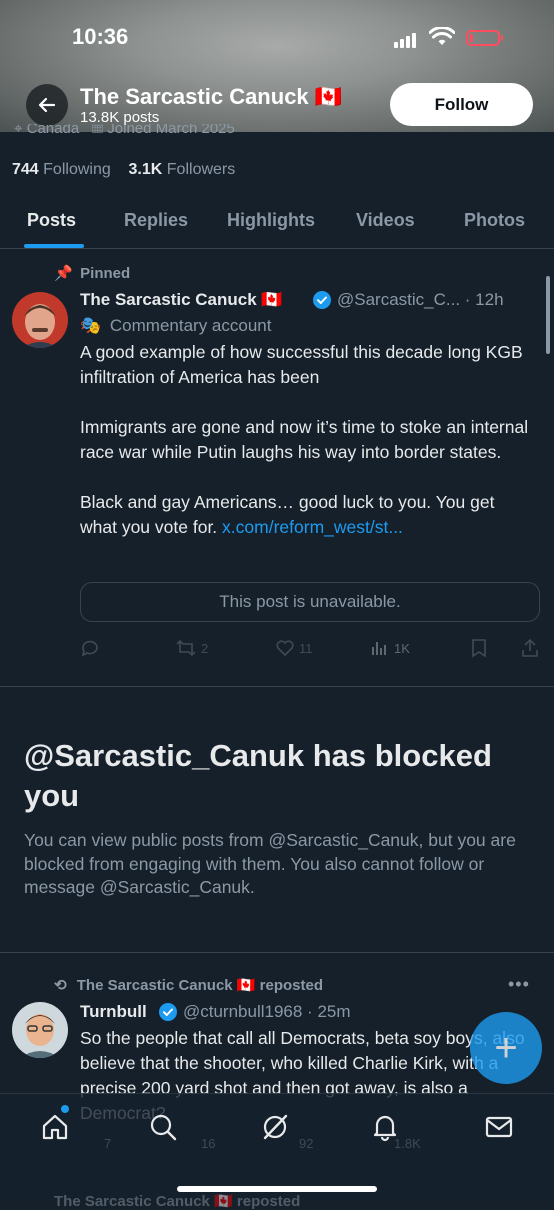 Image resolution: width=554 pixels, height=1210 pixels. What do you see at coordinates (156, 220) in the screenshot?
I see `tab-replies: Replies` at bounding box center [156, 220].